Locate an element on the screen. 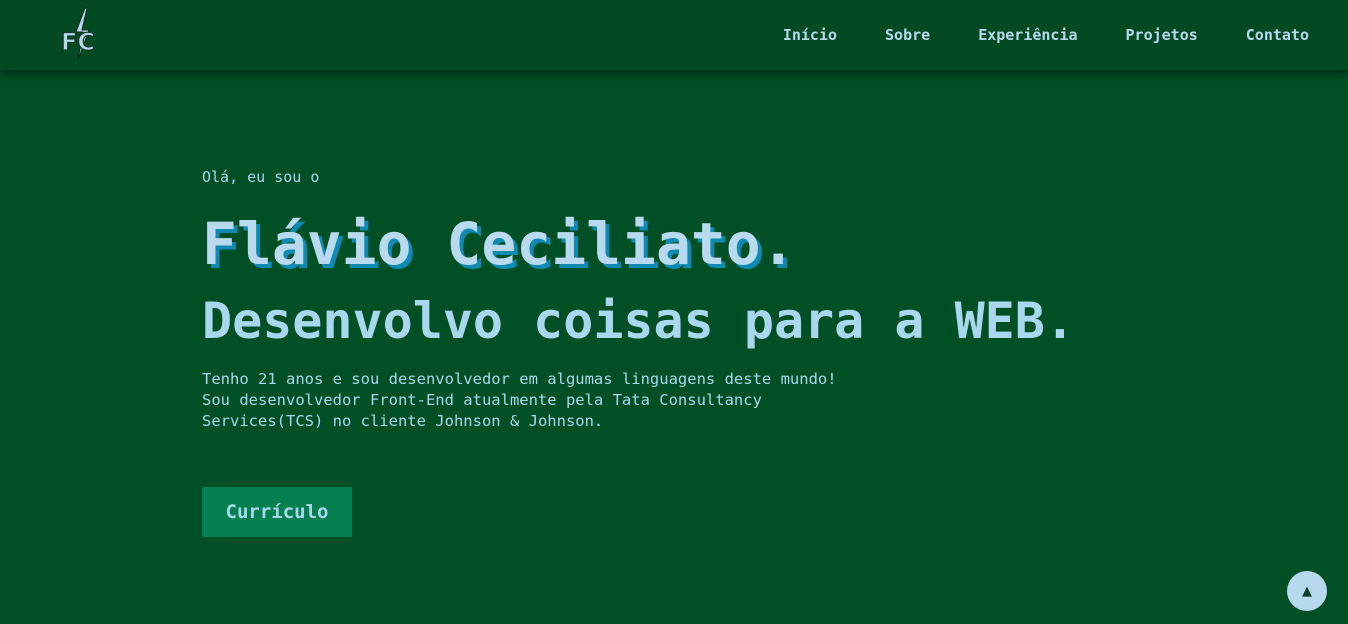  logo: FC is located at coordinates (83, 34).